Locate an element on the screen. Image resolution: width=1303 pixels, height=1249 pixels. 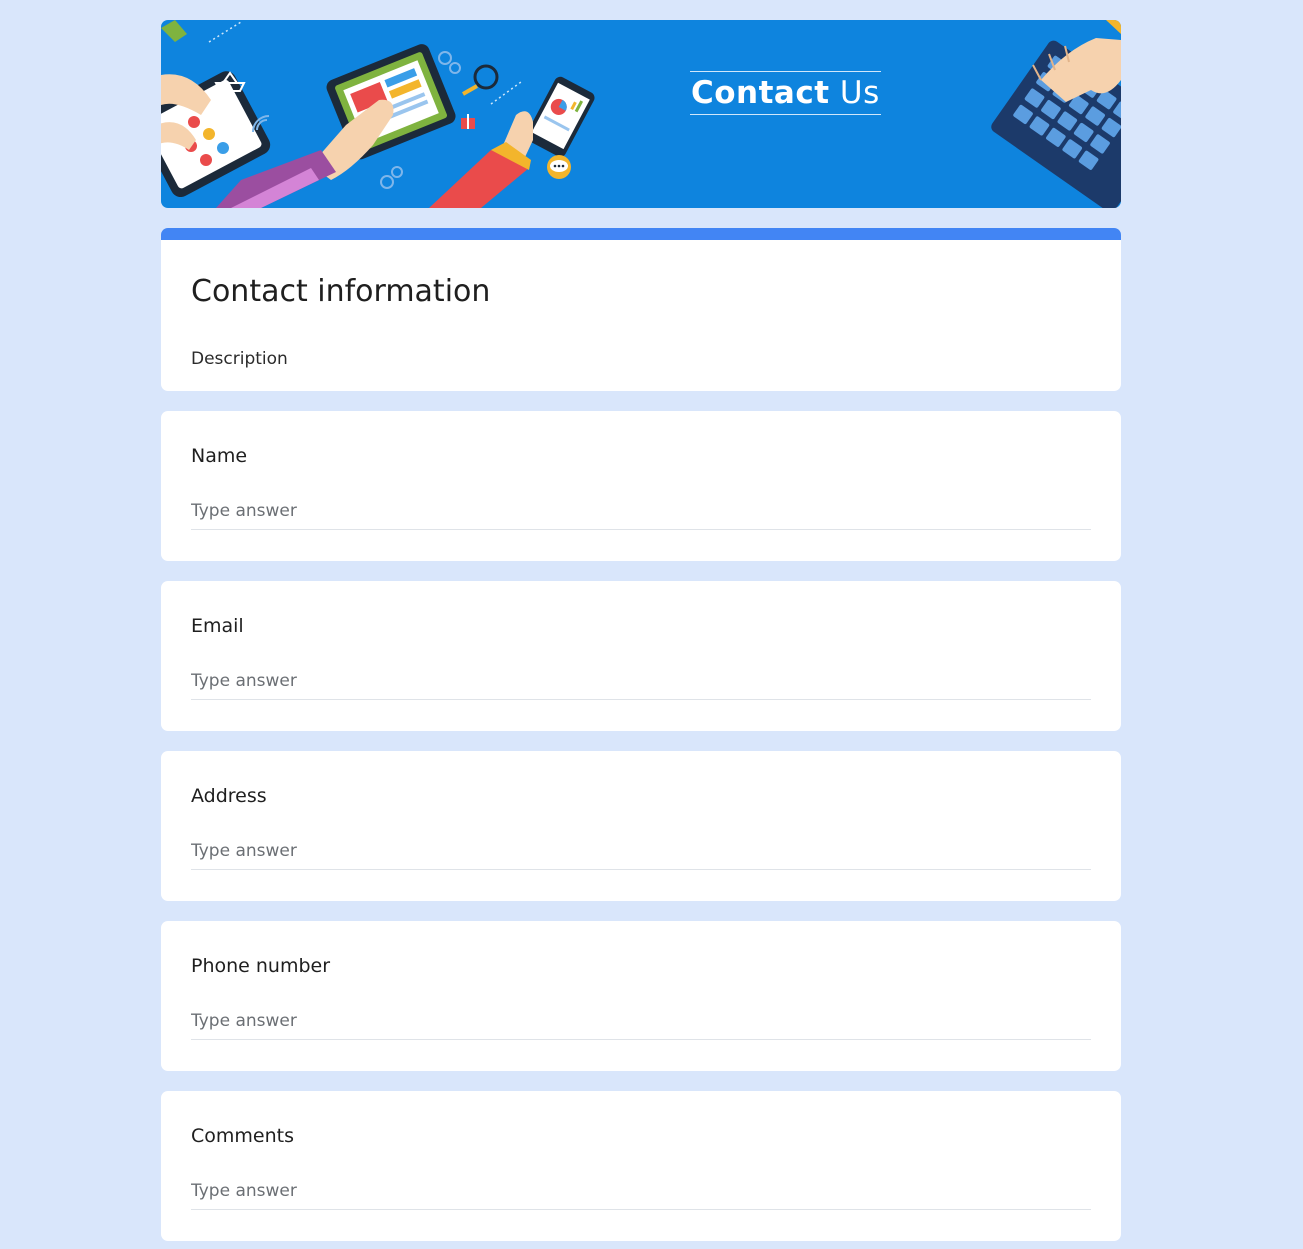
banner-illustration is located at coordinates (641, 114).